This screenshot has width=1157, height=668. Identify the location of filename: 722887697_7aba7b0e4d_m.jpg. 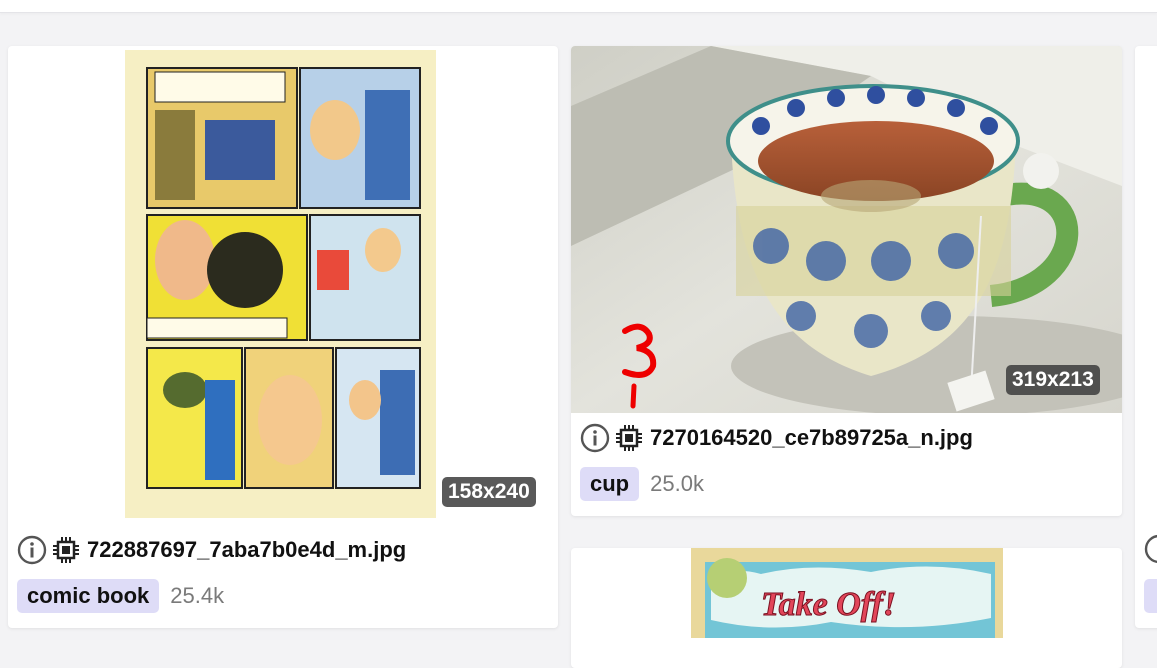
(247, 549).